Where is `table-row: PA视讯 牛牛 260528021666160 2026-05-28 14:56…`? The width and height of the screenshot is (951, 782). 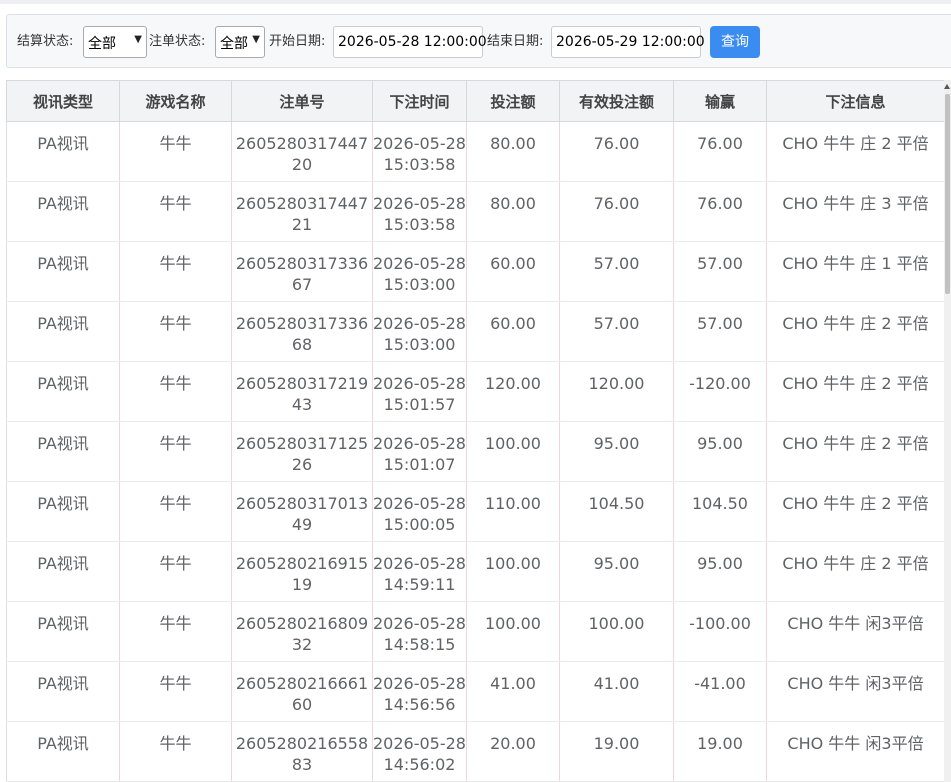
table-row: PA视讯 牛牛 260528021666160 2026-05-28 14:56… is located at coordinates (475, 691).